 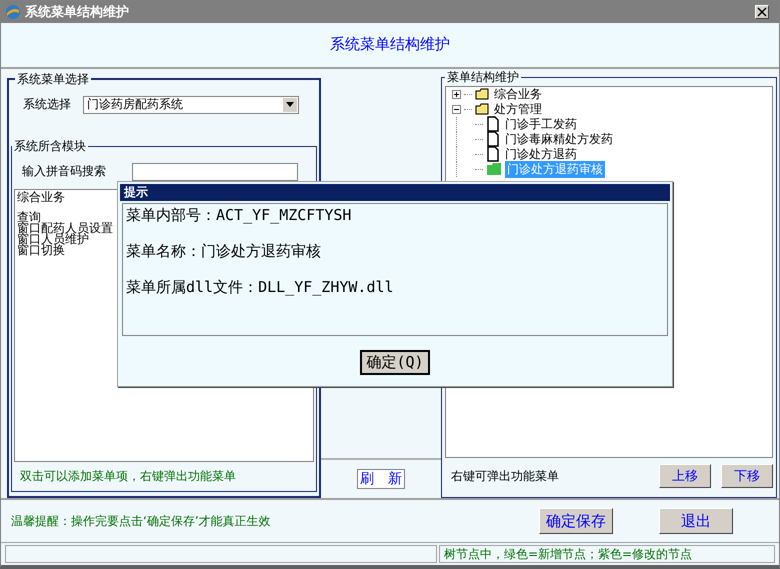 I want to click on window-title: 系统菜单结构维护, so click(x=77, y=12).